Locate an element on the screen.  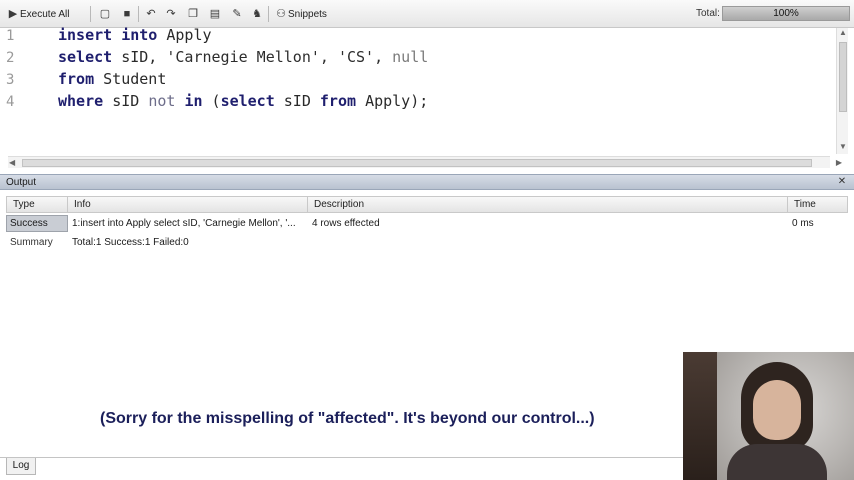
save-icon: ■ is located at coordinates (127, 14).